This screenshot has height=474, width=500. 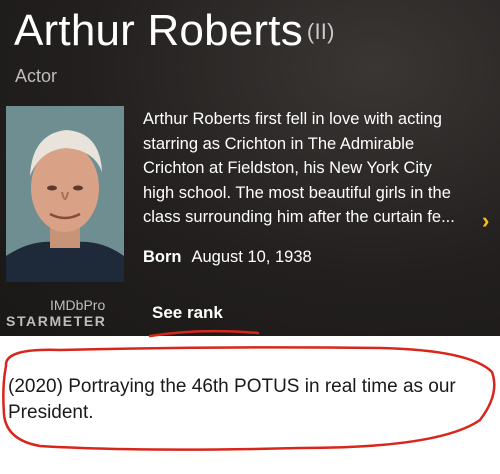 I want to click on chevron-right-icon: ›, so click(x=485, y=221).